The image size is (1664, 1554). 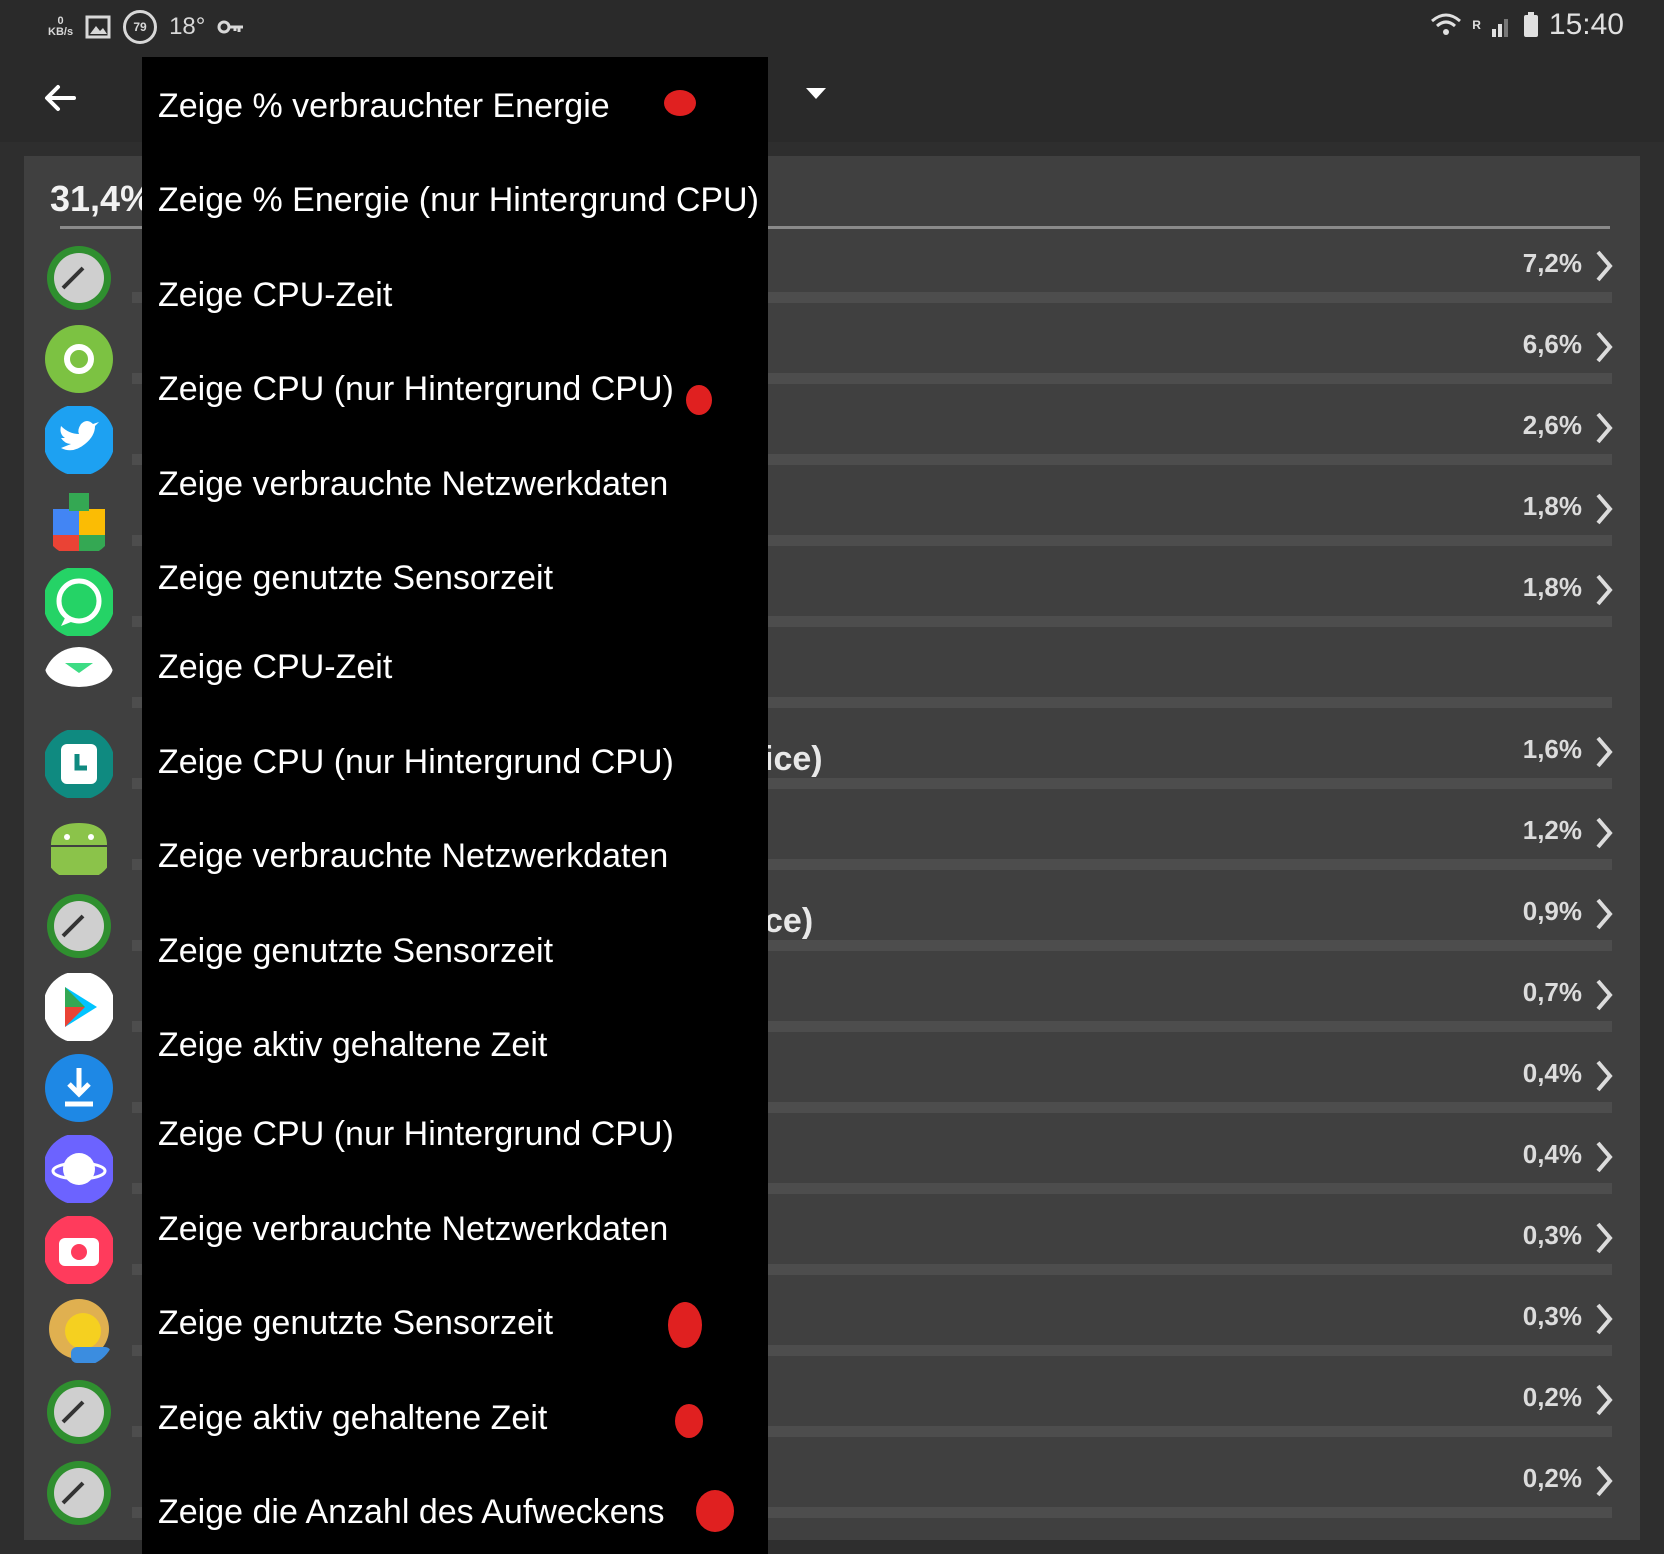 What do you see at coordinates (79, 1250) in the screenshot?
I see `camera-icon` at bounding box center [79, 1250].